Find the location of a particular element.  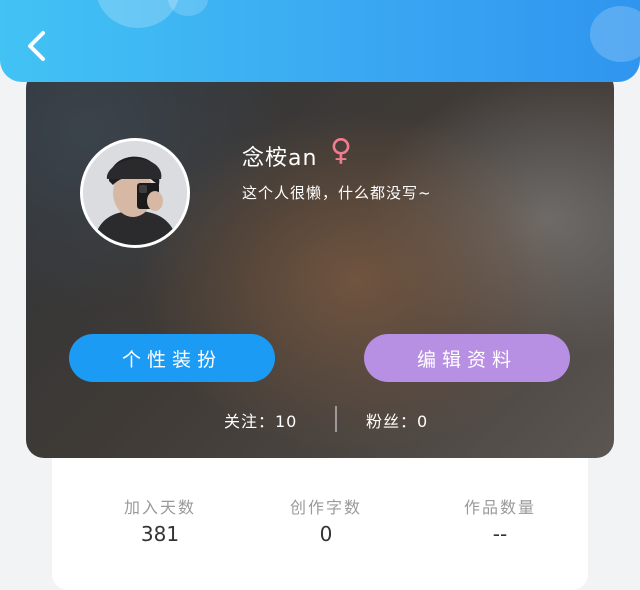

stat-label: 创作字数 is located at coordinates (325, 507).